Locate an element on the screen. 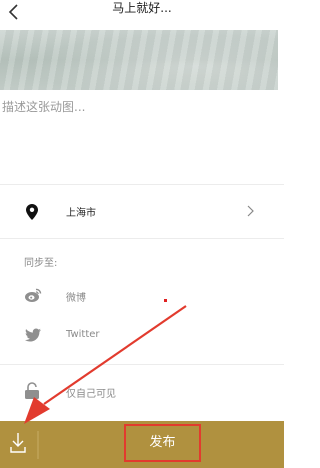 The width and height of the screenshot is (320, 468). sync-item-label: 微博 is located at coordinates (76, 298).